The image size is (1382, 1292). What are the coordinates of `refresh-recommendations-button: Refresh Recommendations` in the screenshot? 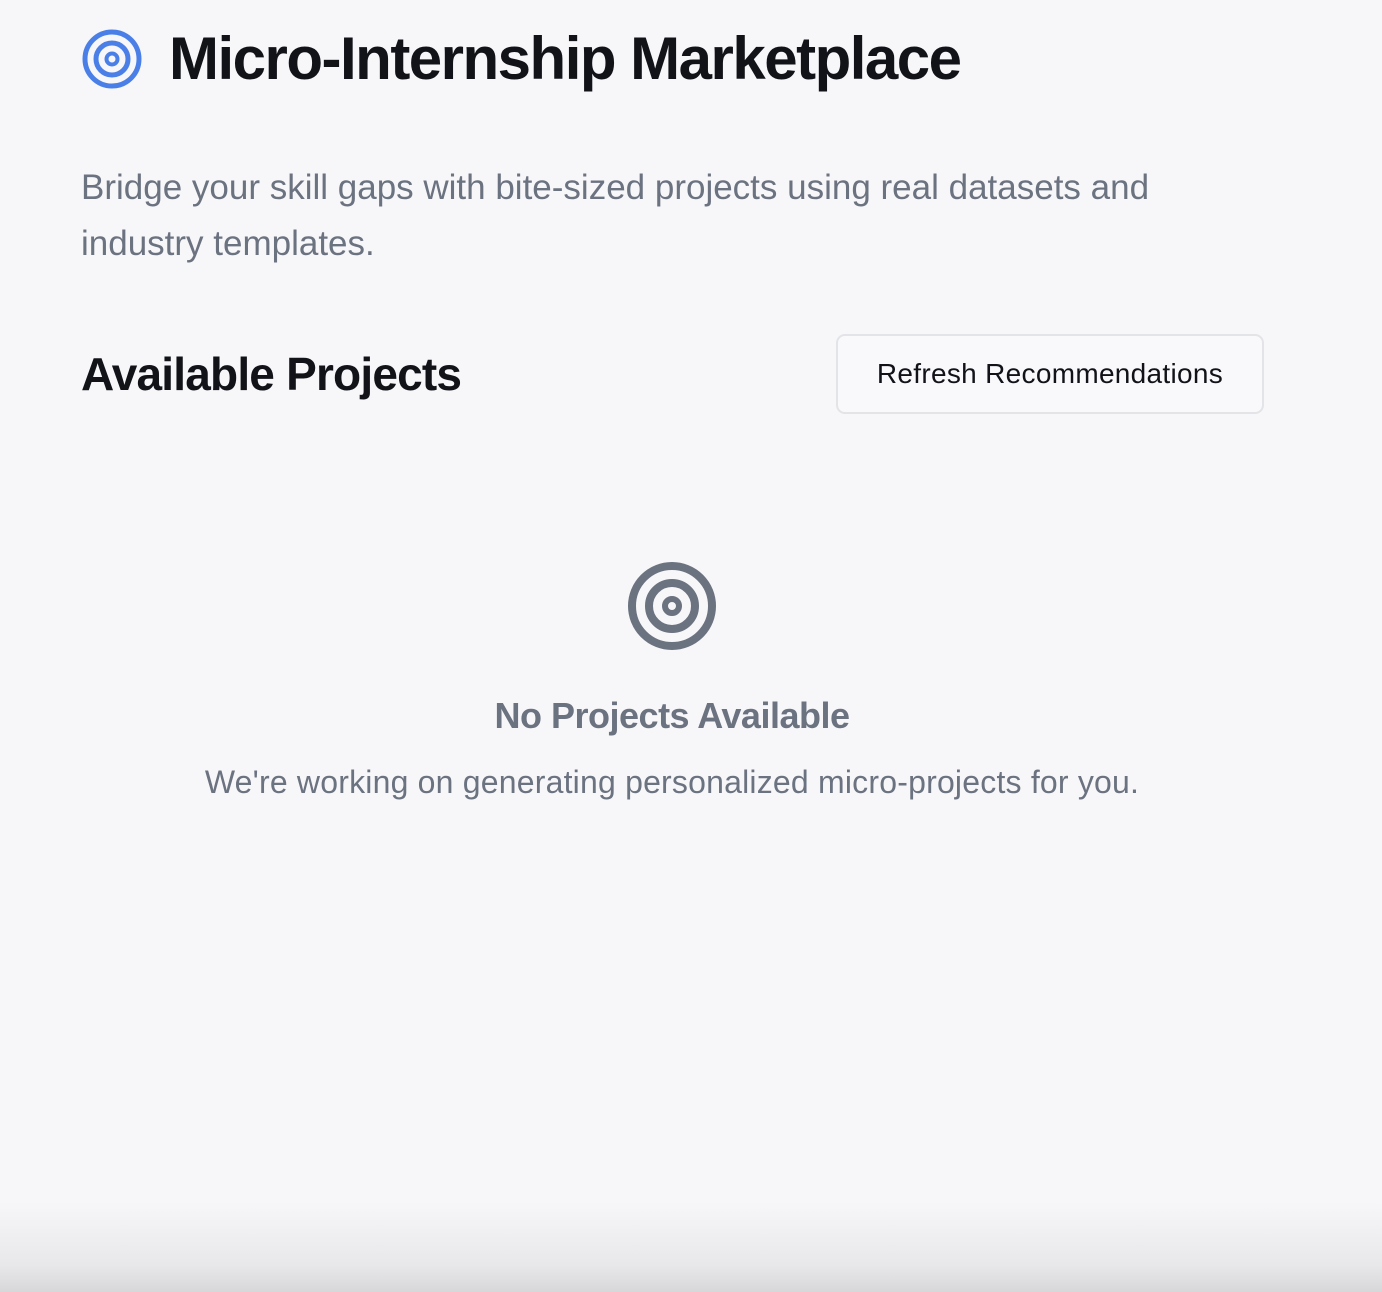 It's located at (1050, 374).